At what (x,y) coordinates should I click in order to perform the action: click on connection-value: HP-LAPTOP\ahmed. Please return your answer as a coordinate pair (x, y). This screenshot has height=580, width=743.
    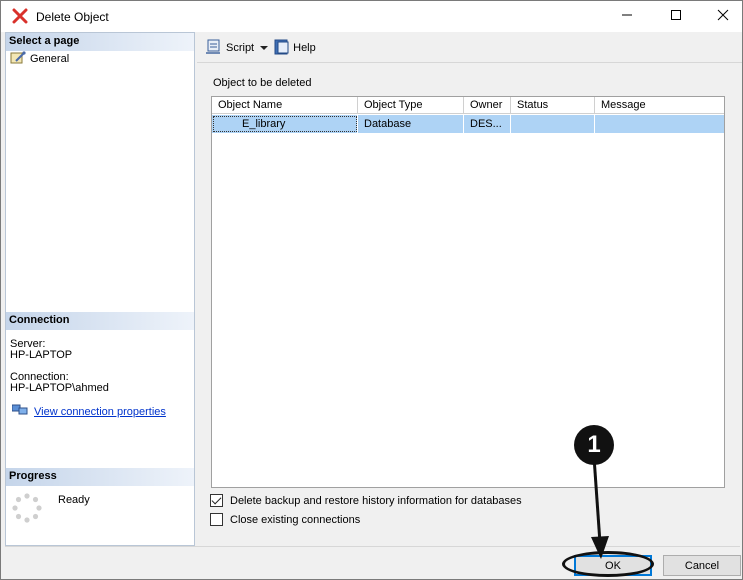
    Looking at the image, I should click on (59, 388).